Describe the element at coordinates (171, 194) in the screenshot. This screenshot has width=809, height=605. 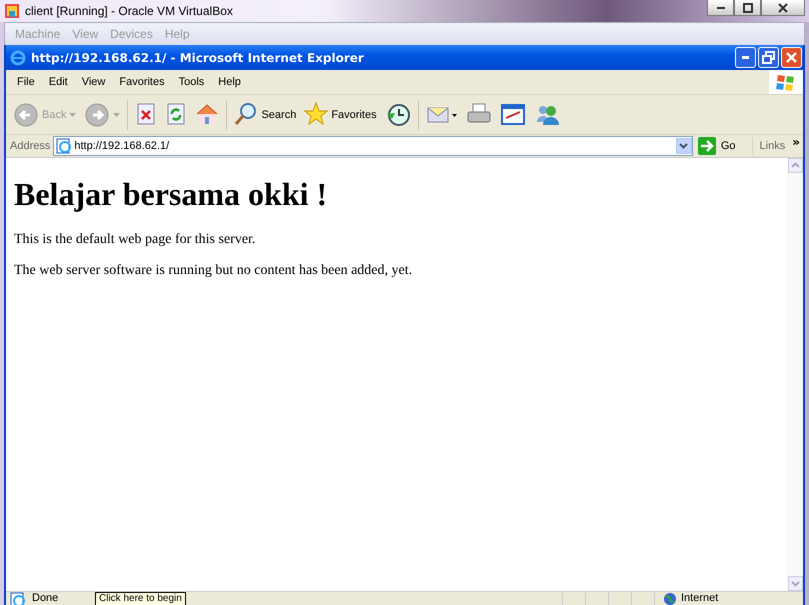
I see `page-heading: Belajar bersama okki !` at that location.